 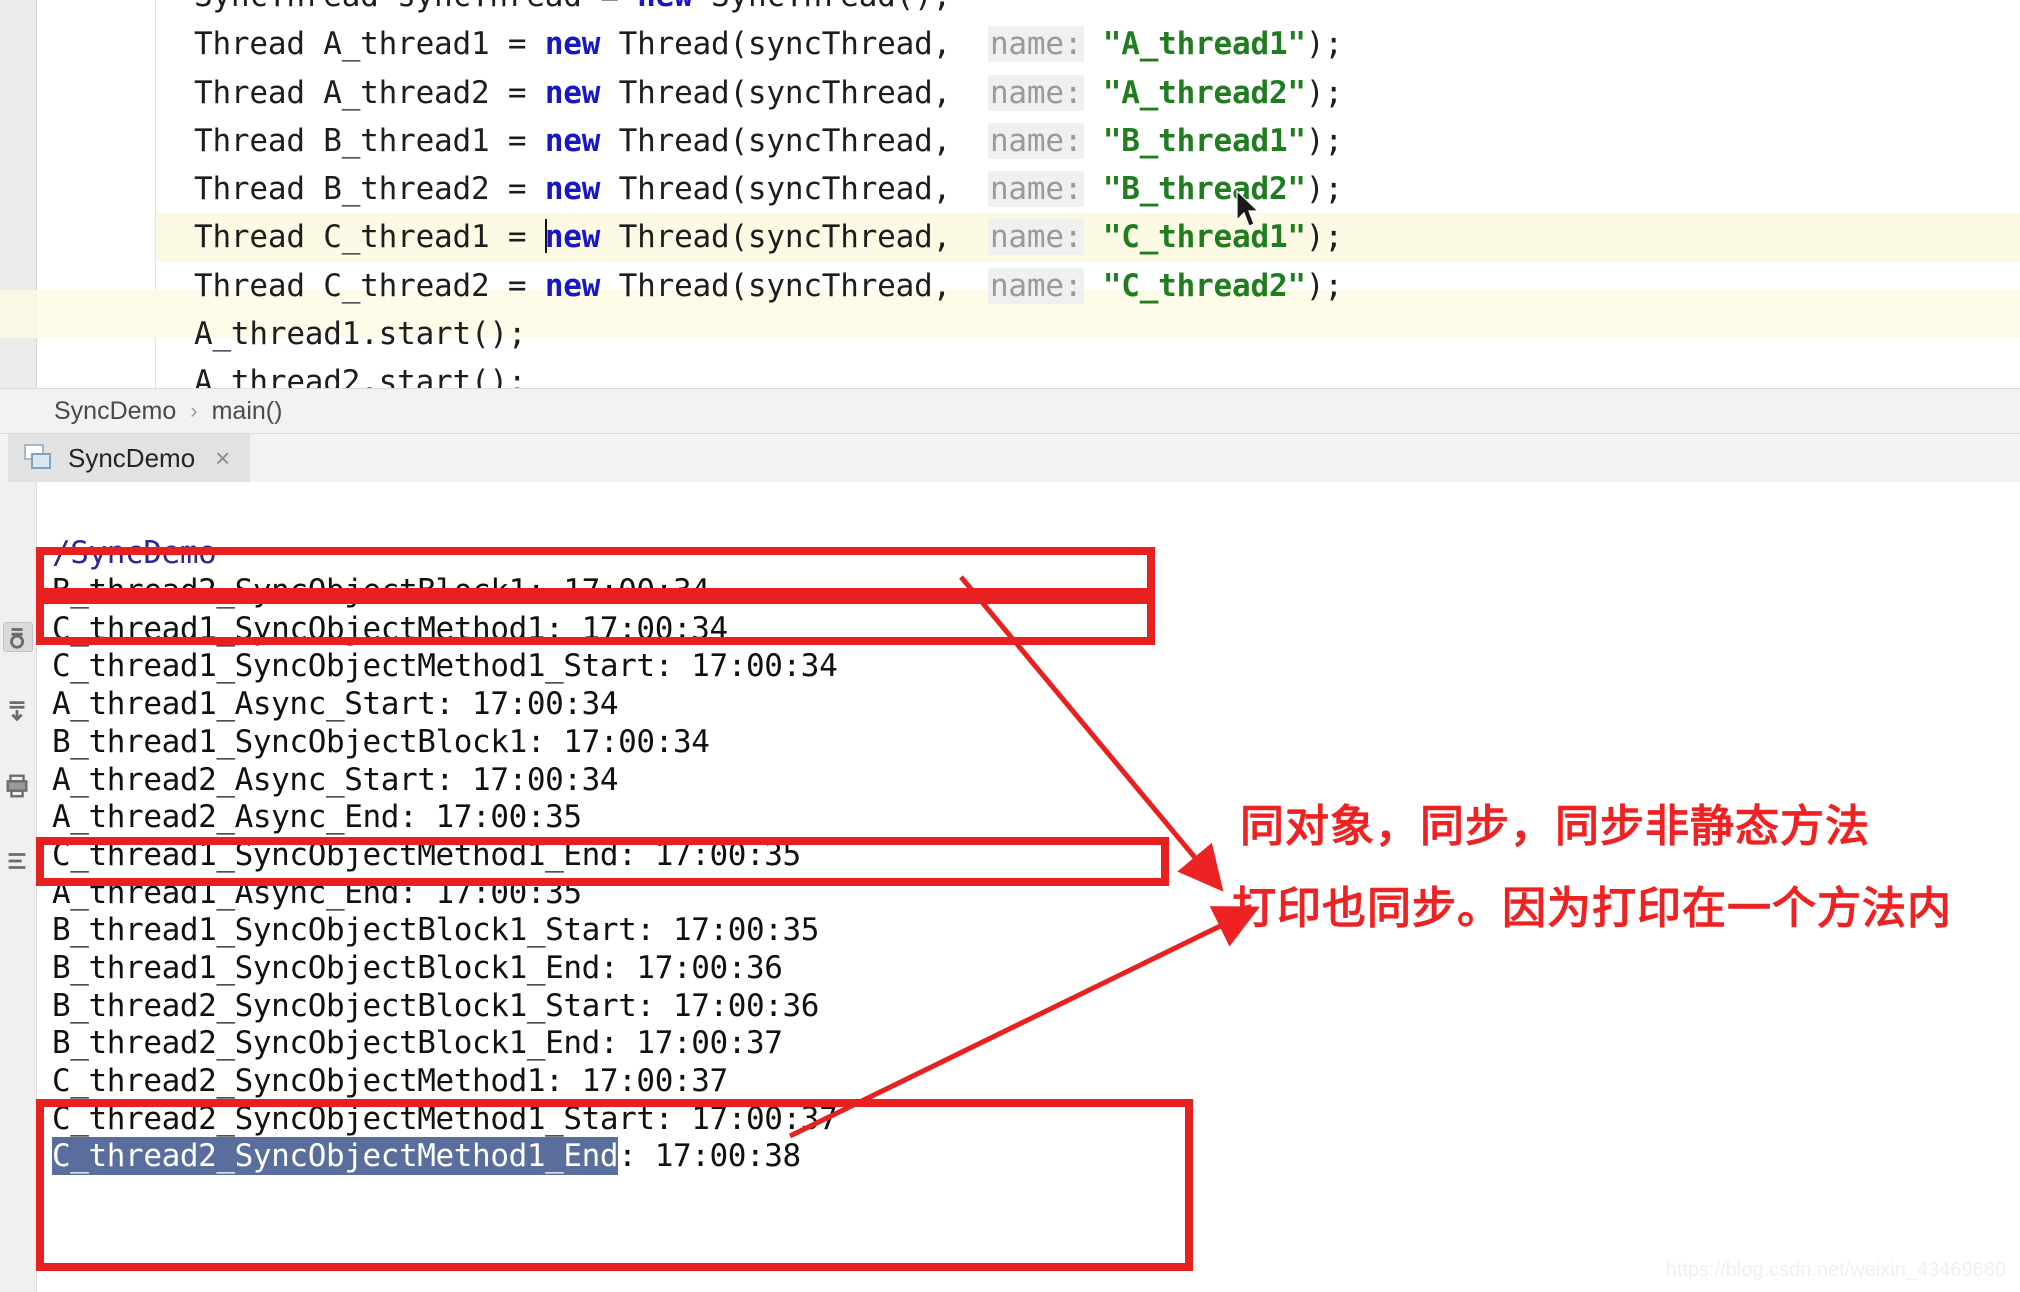 What do you see at coordinates (1010, 411) in the screenshot?
I see `breadcrumb: SyncDemo › main()` at bounding box center [1010, 411].